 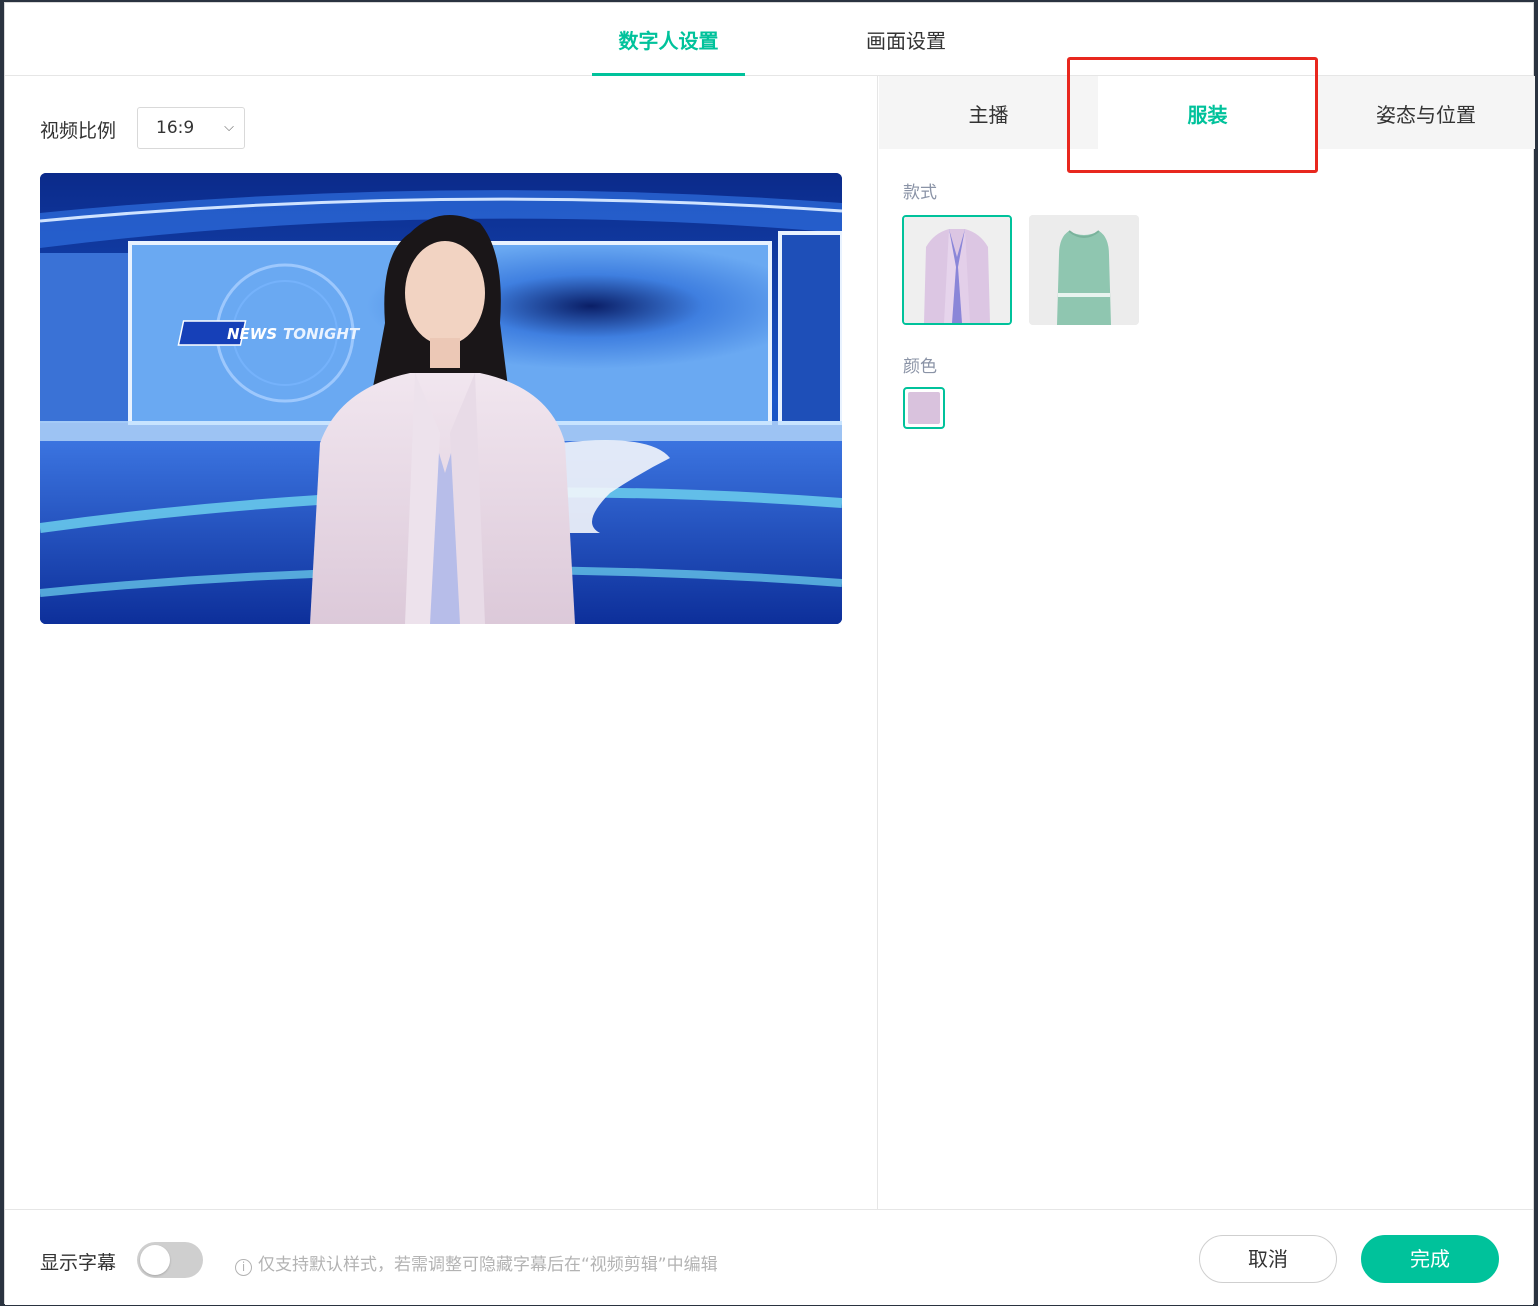 What do you see at coordinates (906, 39) in the screenshot?
I see `tab-scene-settings: 画面设置` at bounding box center [906, 39].